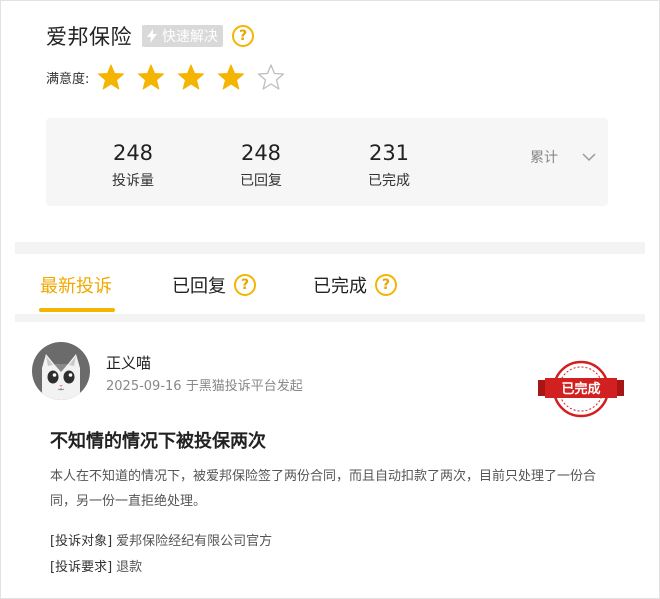 The height and width of the screenshot is (599, 660). I want to click on complaint-target-label: [投诉对象], so click(81, 541).